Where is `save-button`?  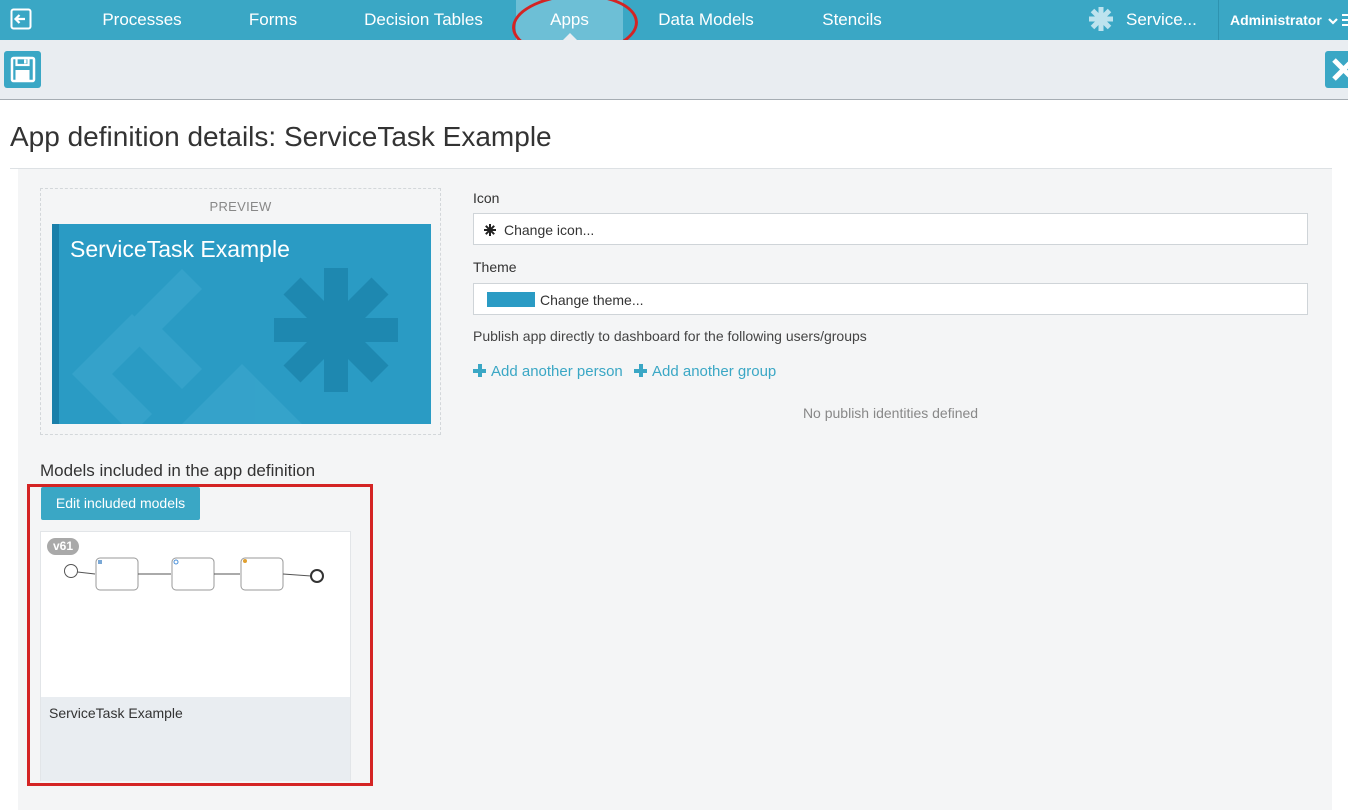
save-button is located at coordinates (22, 69).